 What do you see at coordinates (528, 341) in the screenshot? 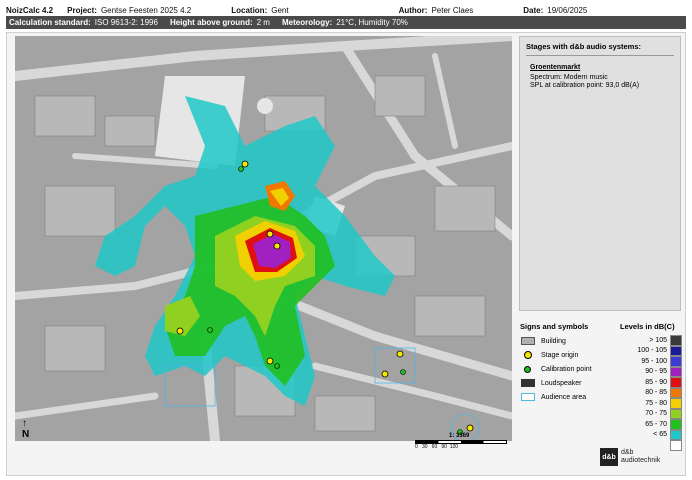
I see `building-icon` at bounding box center [528, 341].